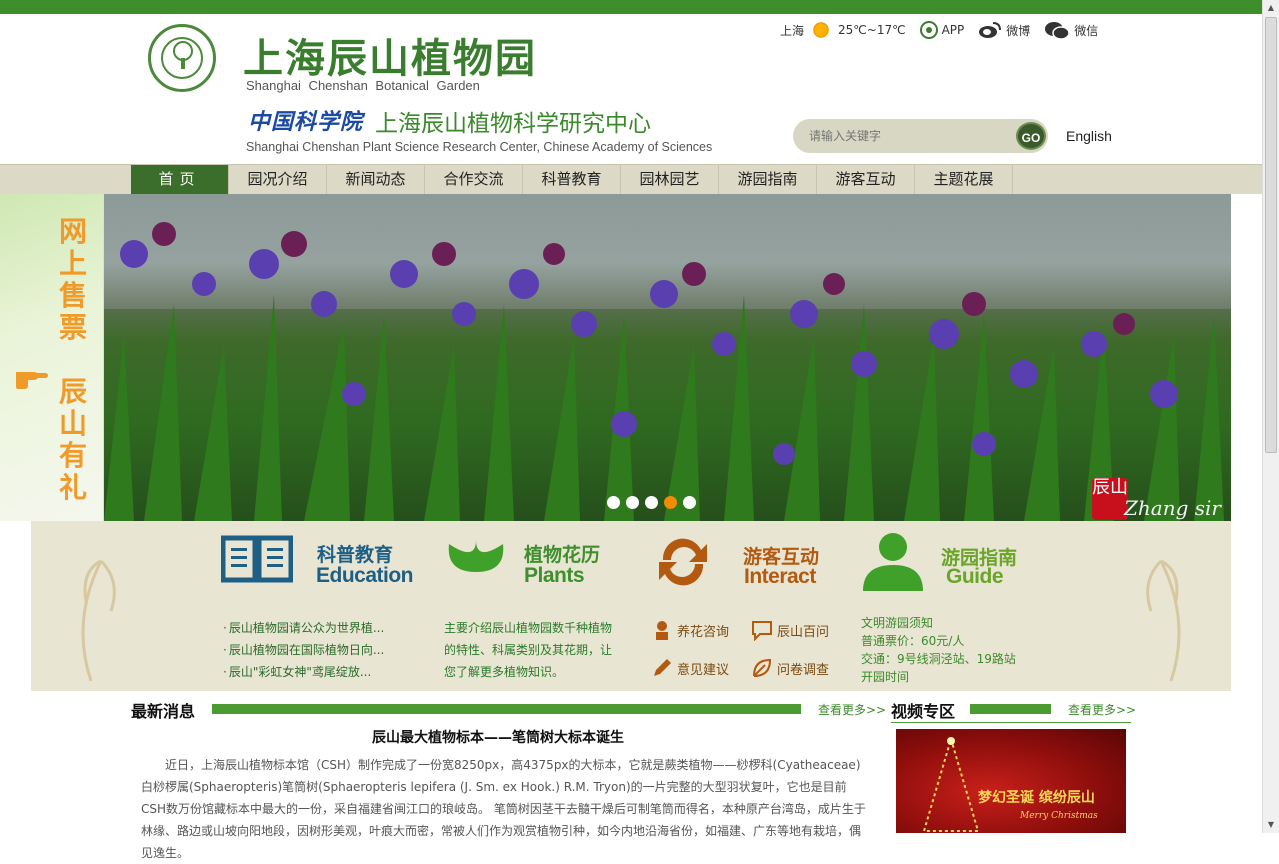  Describe the element at coordinates (305, 120) in the screenshot. I see `cas-logo: 中国科学院` at that location.